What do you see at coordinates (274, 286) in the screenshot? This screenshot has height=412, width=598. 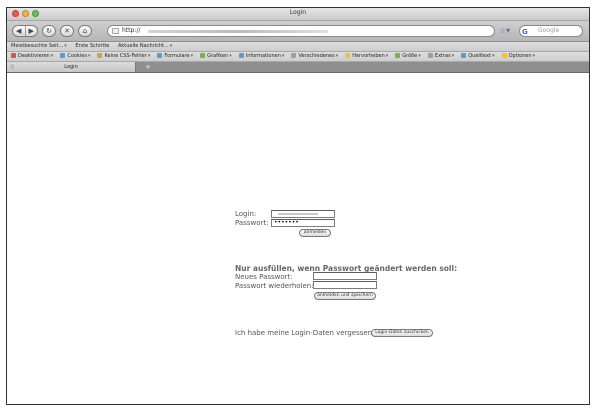 I see `repeat-password-label: Passwort wiederholen:` at bounding box center [274, 286].